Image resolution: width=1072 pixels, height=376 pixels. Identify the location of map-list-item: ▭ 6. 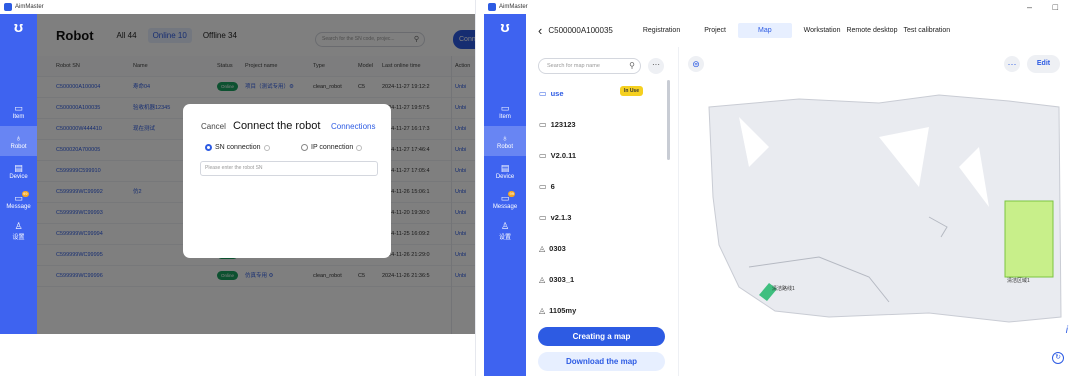
(590, 186).